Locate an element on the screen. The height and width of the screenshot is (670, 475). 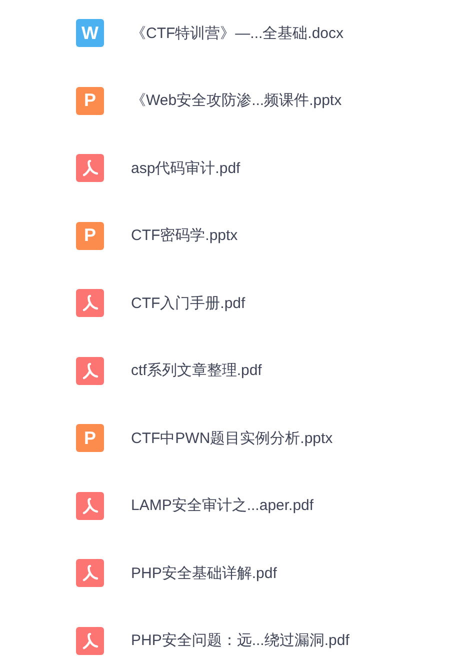
file-name: PHP安全基础详解.pdf is located at coordinates (204, 573).